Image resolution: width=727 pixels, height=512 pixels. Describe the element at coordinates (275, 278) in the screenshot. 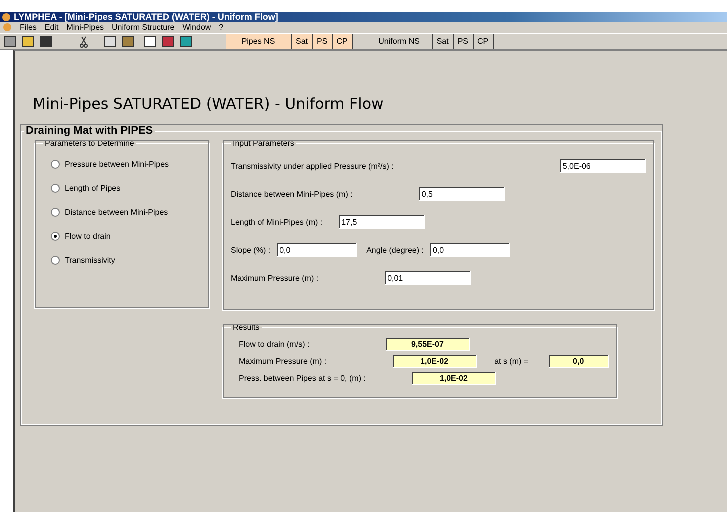

I see `field-label: Maximum Pressure (m) :` at that location.